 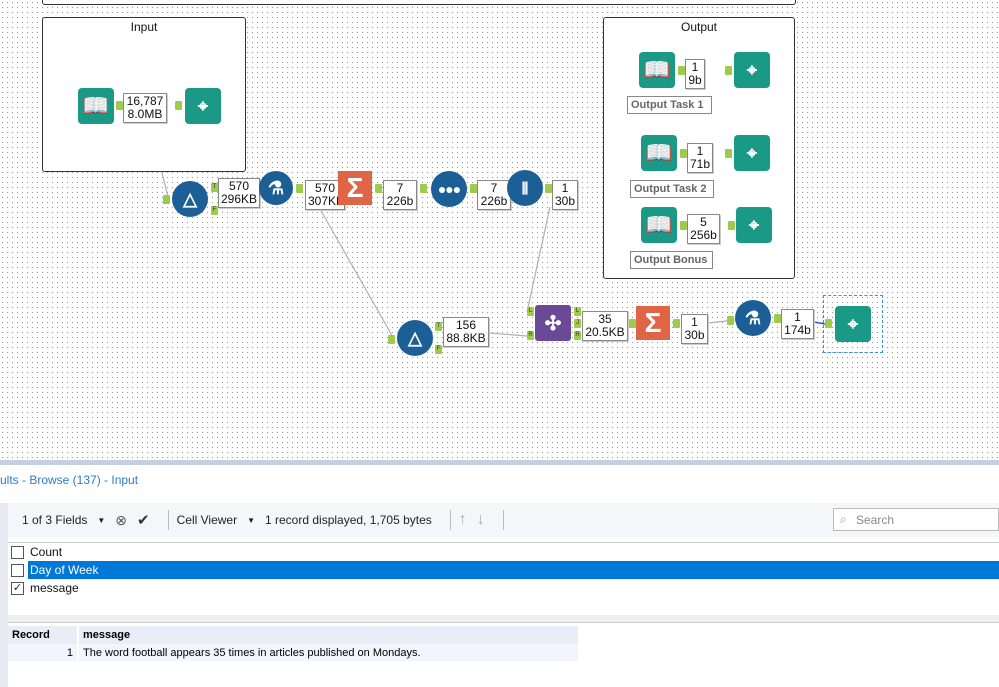 I want to click on dots-icon: ●●●, so click(x=449, y=189).